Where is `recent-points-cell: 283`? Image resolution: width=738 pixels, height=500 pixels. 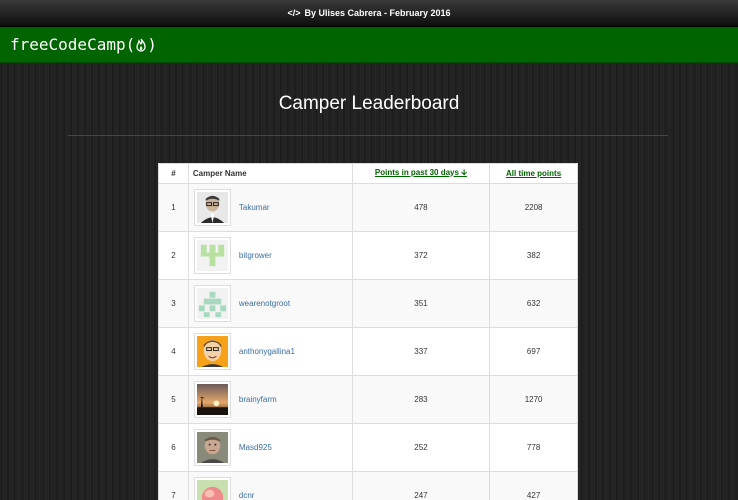
recent-points-cell: 283 is located at coordinates (421, 399).